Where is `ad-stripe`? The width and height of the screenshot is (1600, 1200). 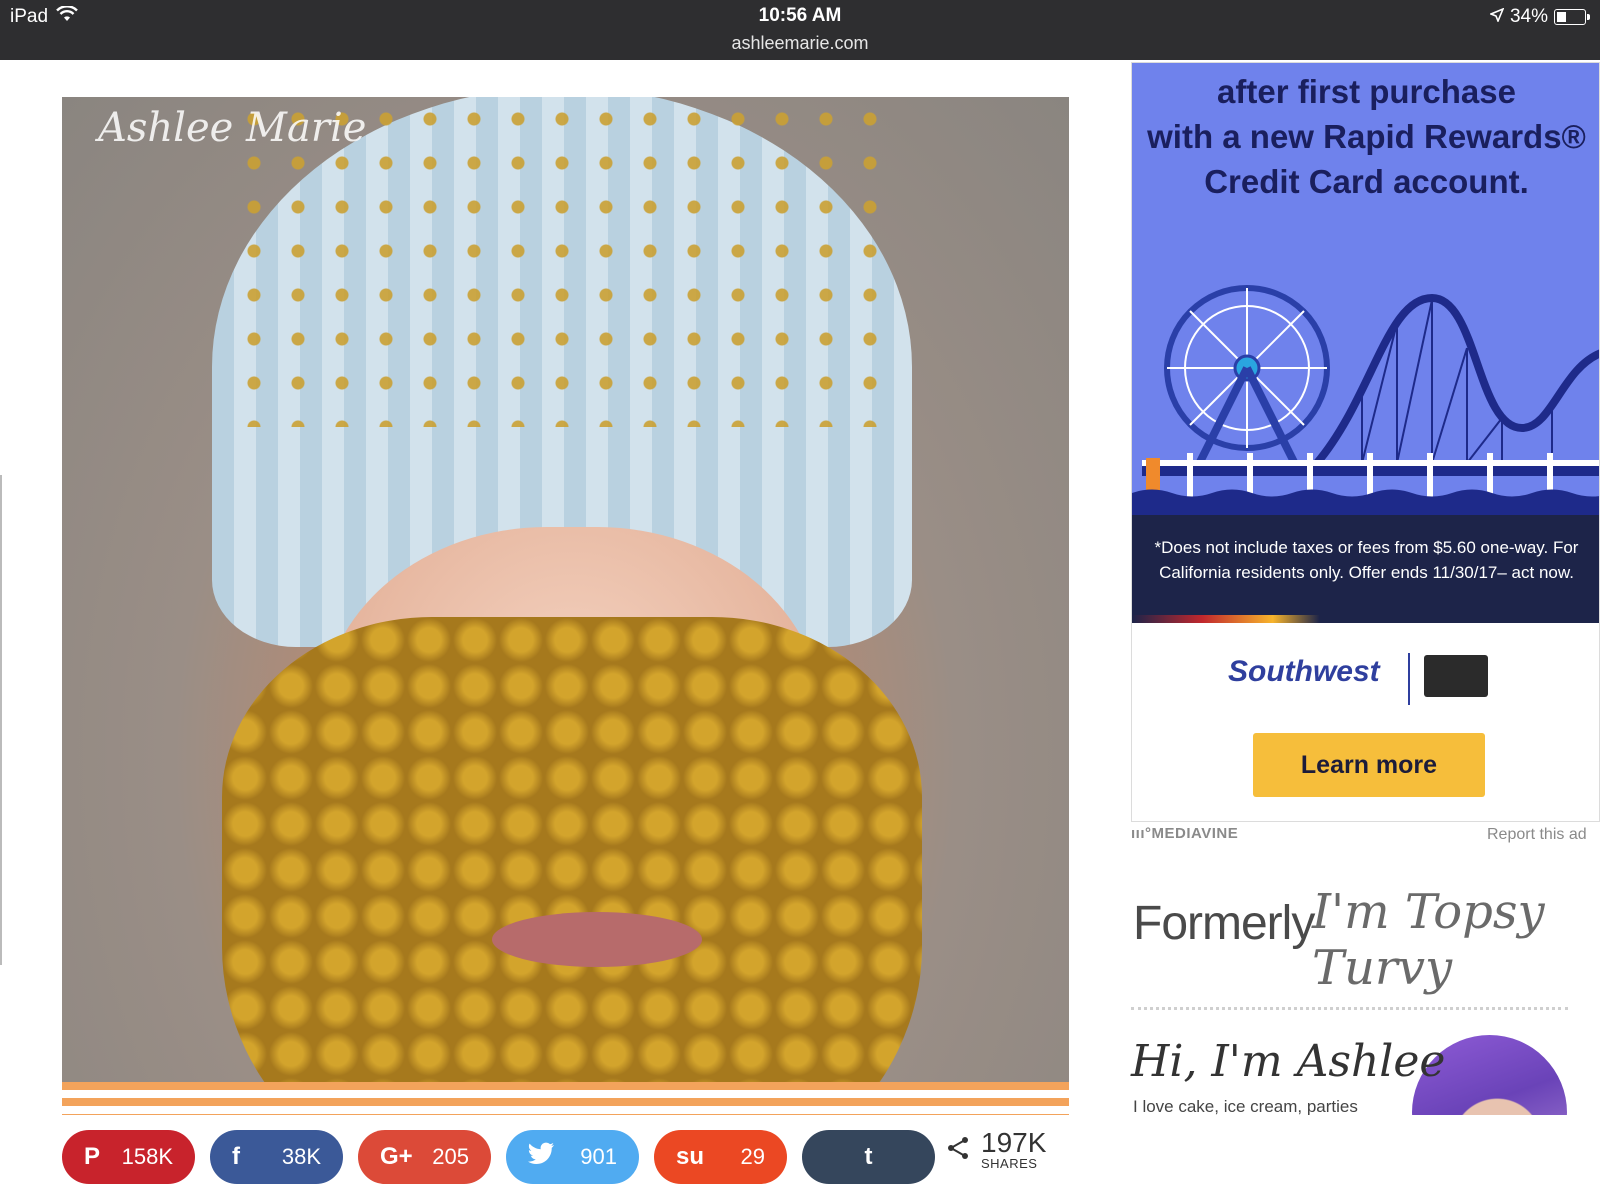 ad-stripe is located at coordinates (1365, 619).